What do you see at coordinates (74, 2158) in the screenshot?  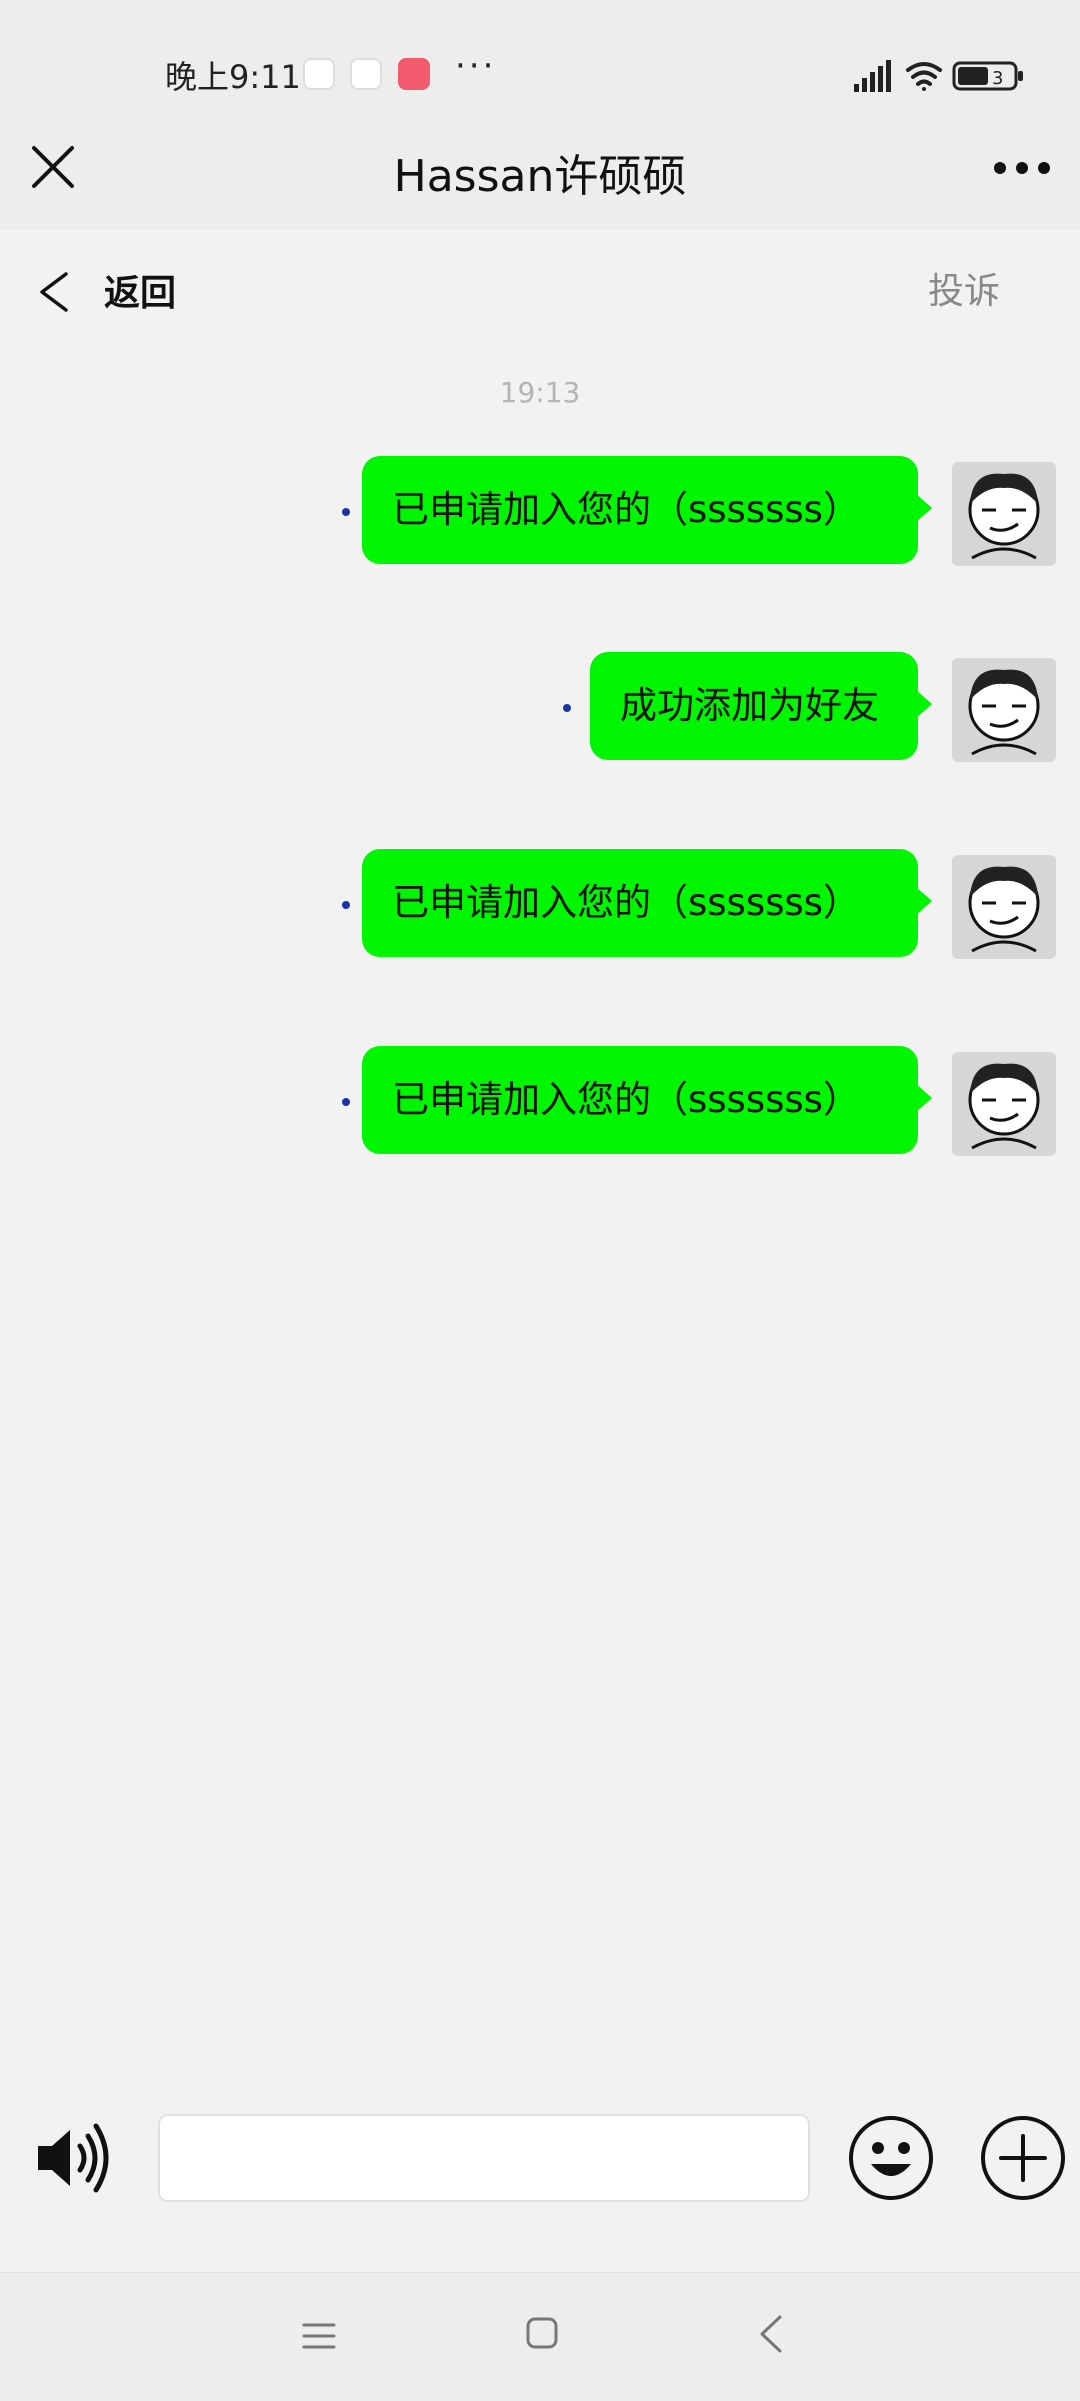 I see `voice-icon` at bounding box center [74, 2158].